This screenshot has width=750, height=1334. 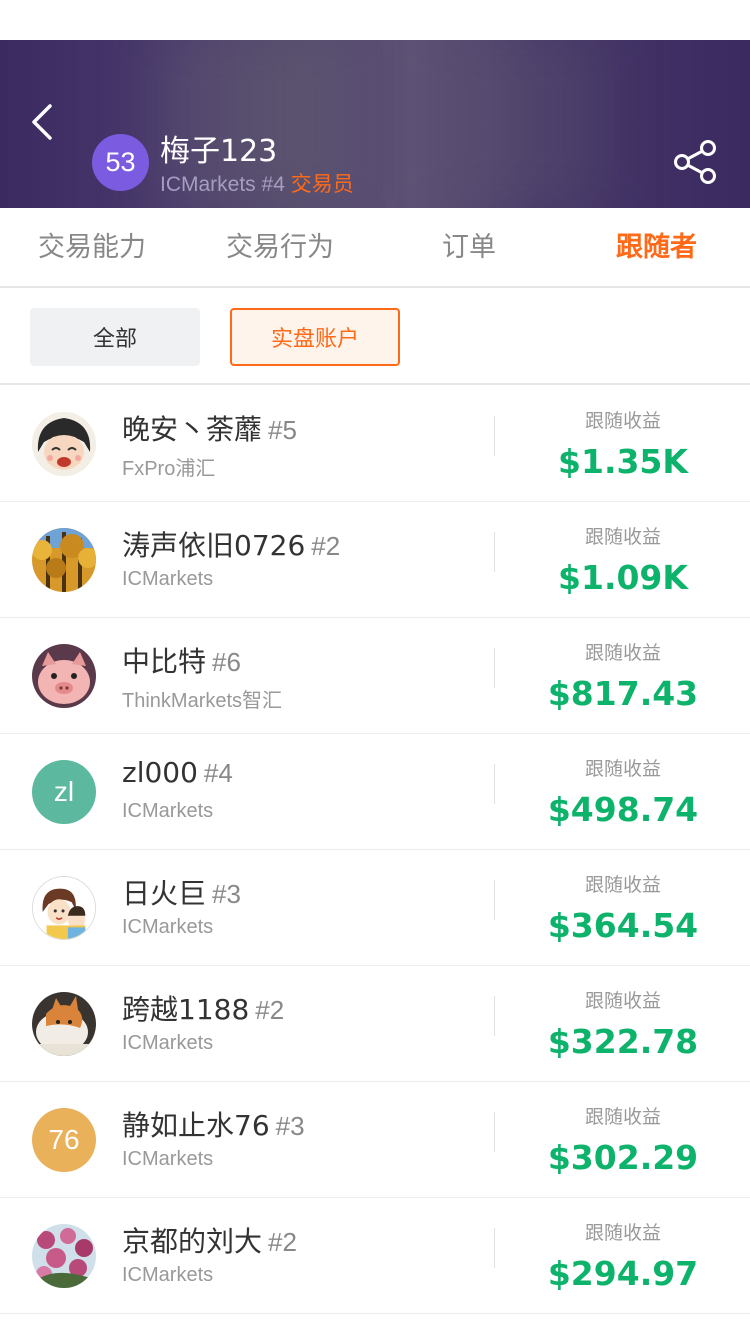 I want to click on follower-name: 静如止水76 #3, so click(x=213, y=1124).